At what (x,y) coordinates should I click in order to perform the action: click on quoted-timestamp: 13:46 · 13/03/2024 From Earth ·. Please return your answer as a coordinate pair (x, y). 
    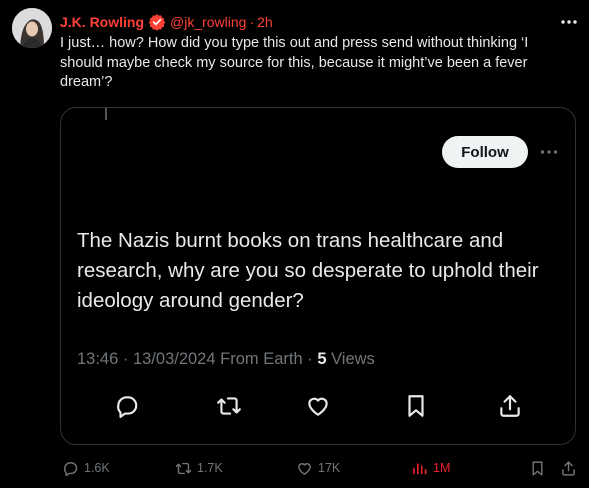
    Looking at the image, I should click on (195, 359).